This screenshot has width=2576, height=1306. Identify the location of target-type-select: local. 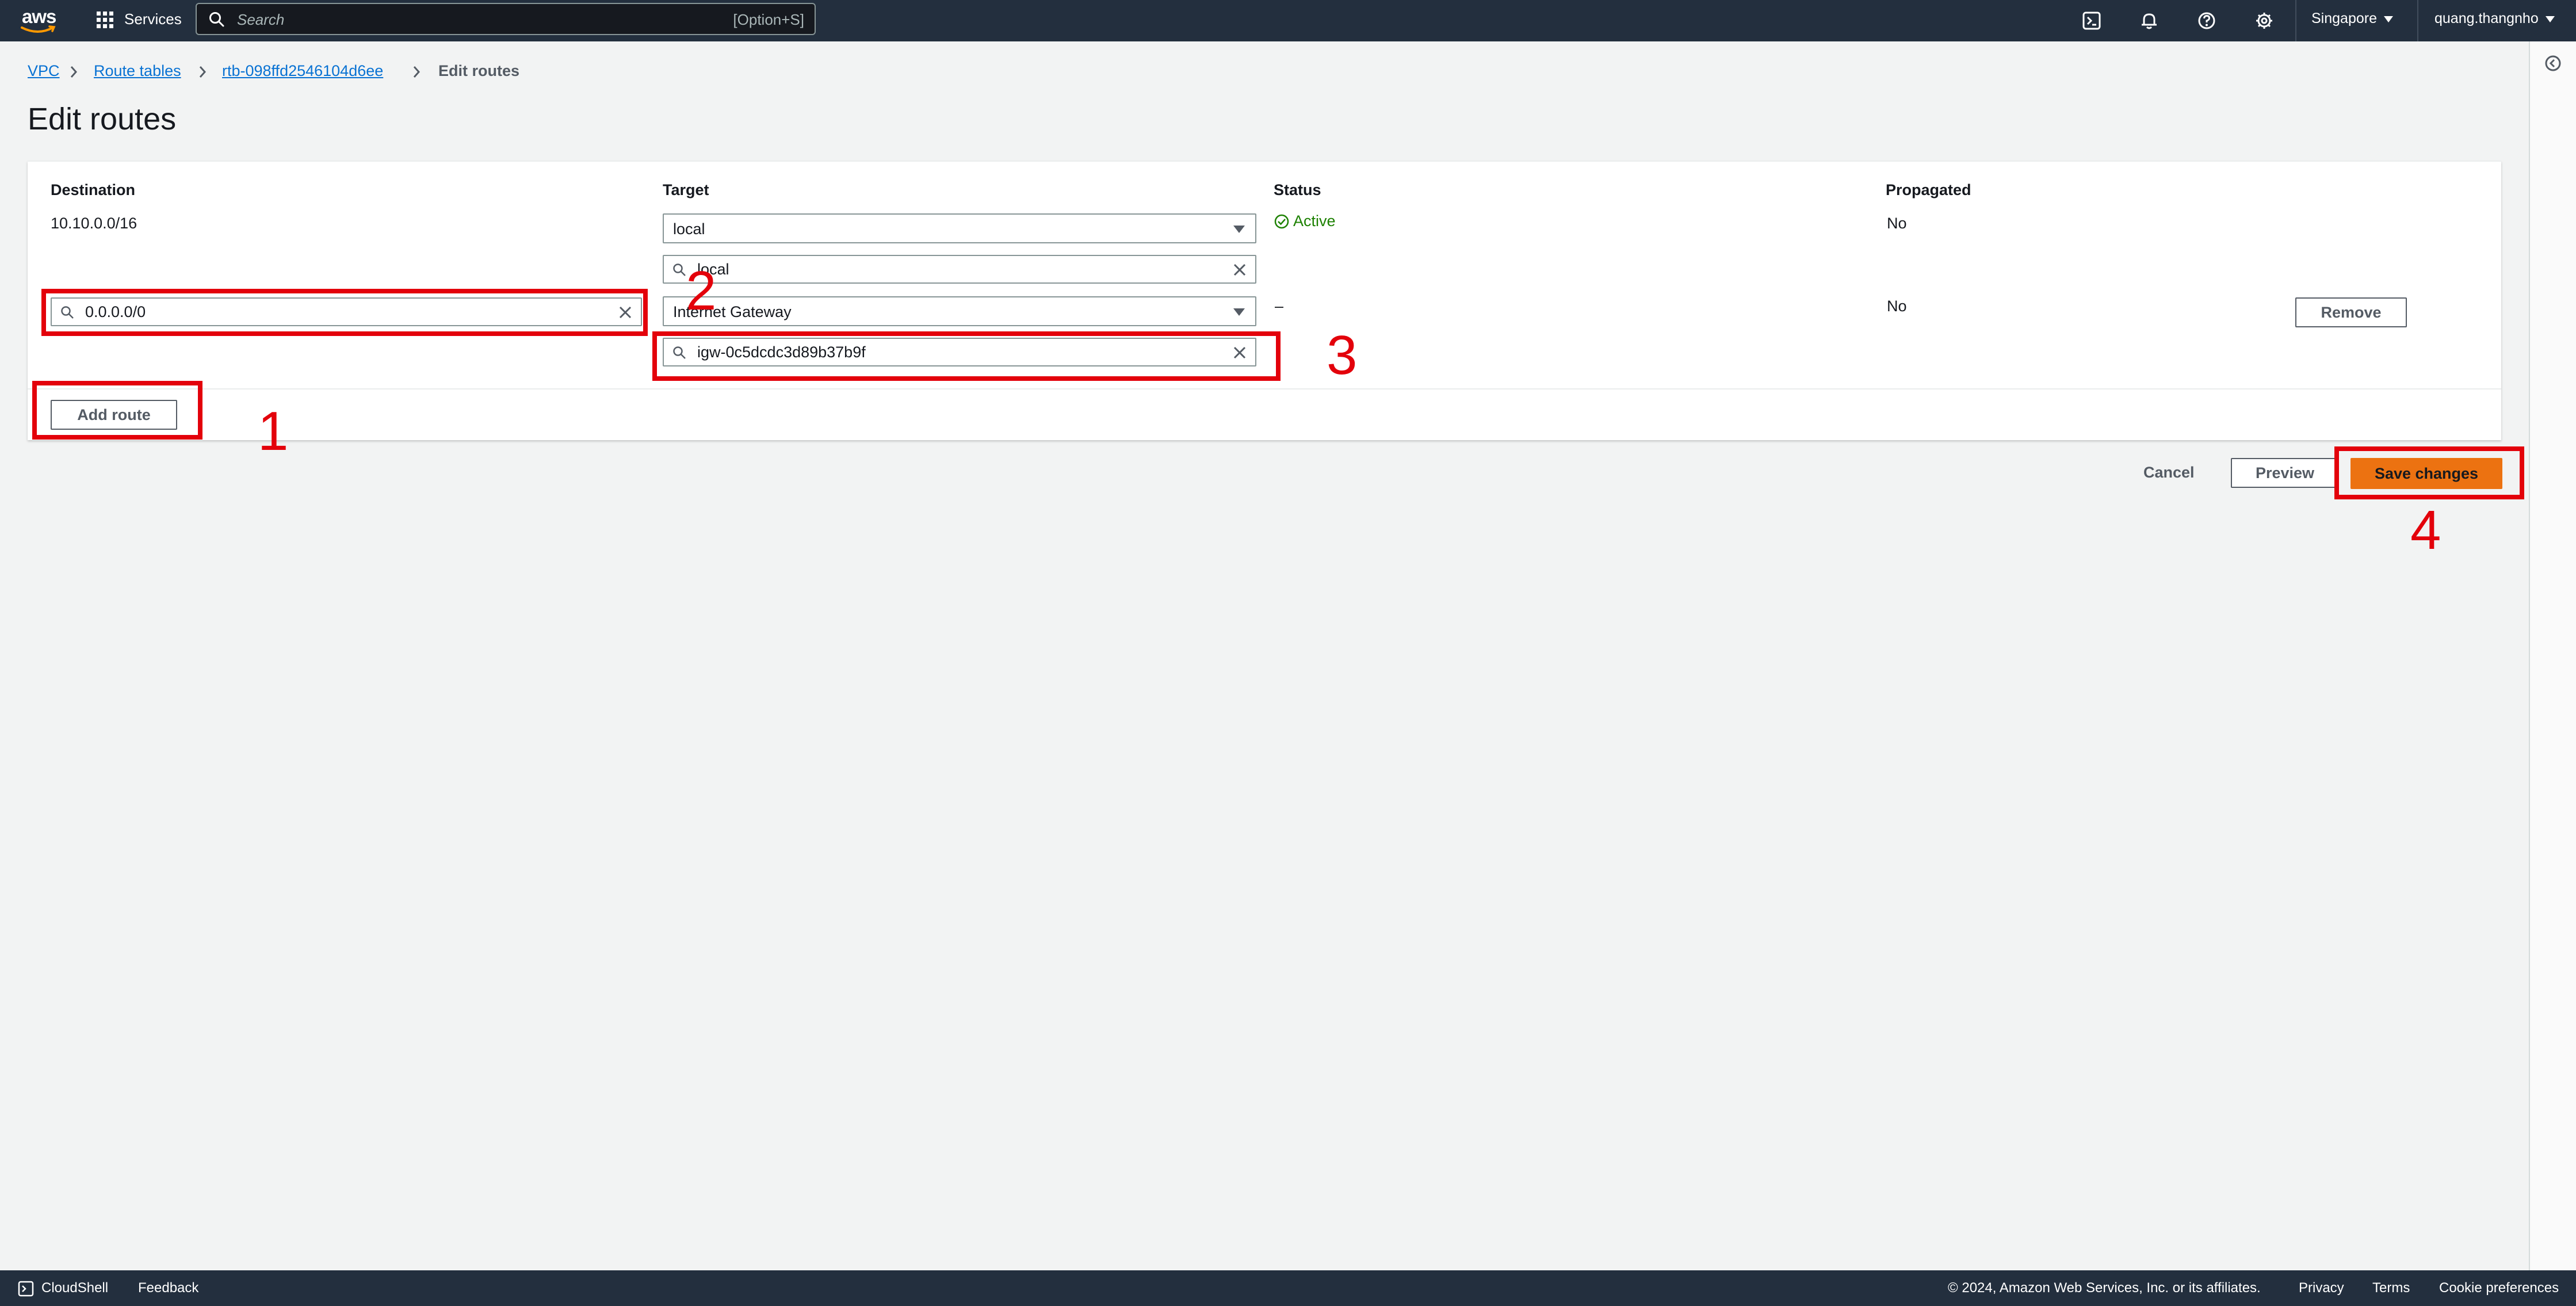
(959, 228).